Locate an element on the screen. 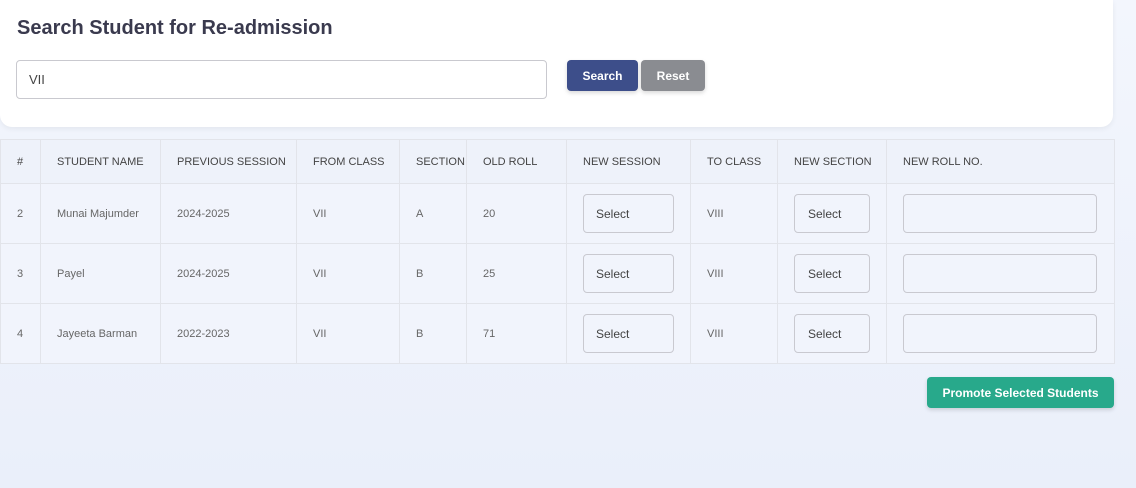 Image resolution: width=1136 pixels, height=488 pixels. search-button: Search is located at coordinates (602, 75).